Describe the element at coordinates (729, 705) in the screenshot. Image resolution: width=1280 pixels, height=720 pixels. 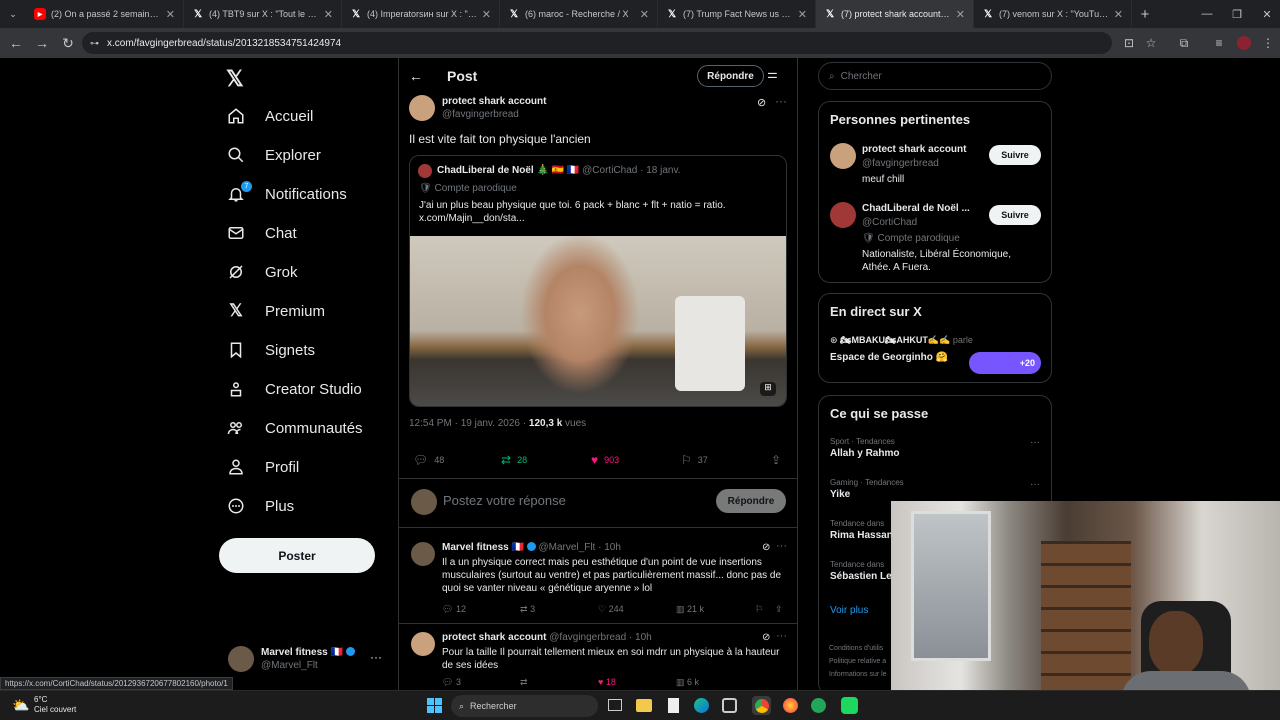
I see `store-icon` at that location.